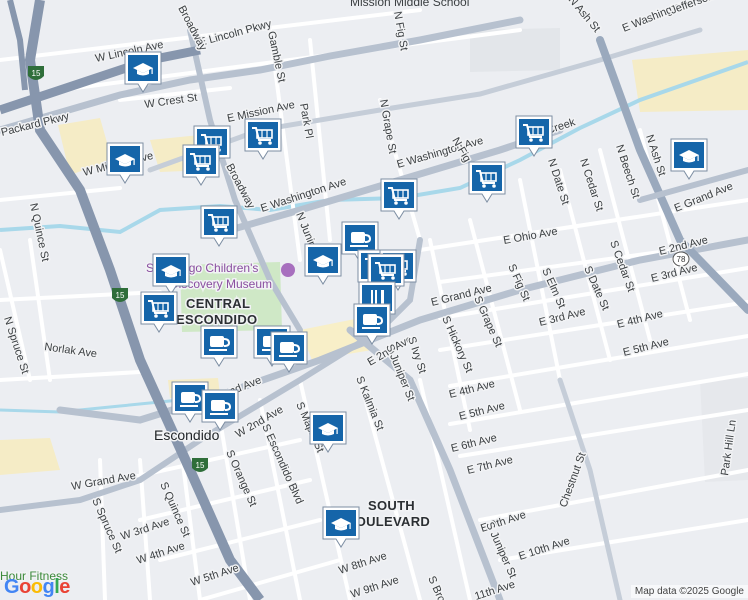  I want to click on city-label: Escondido, so click(187, 435).